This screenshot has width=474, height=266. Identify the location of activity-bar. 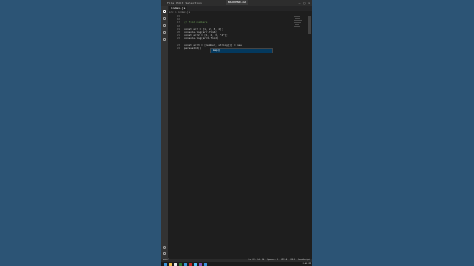
(164, 132).